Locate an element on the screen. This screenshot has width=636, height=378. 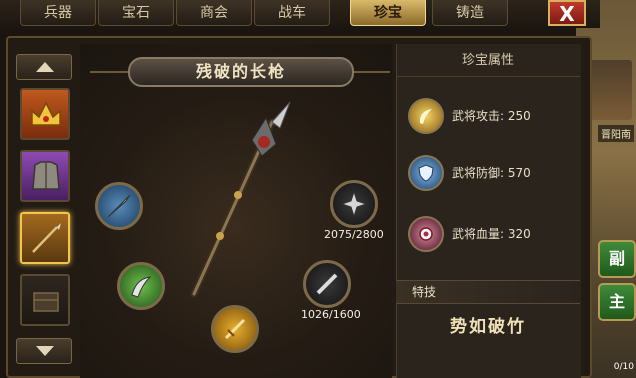
spear-icon is located at coordinates (46, 238).